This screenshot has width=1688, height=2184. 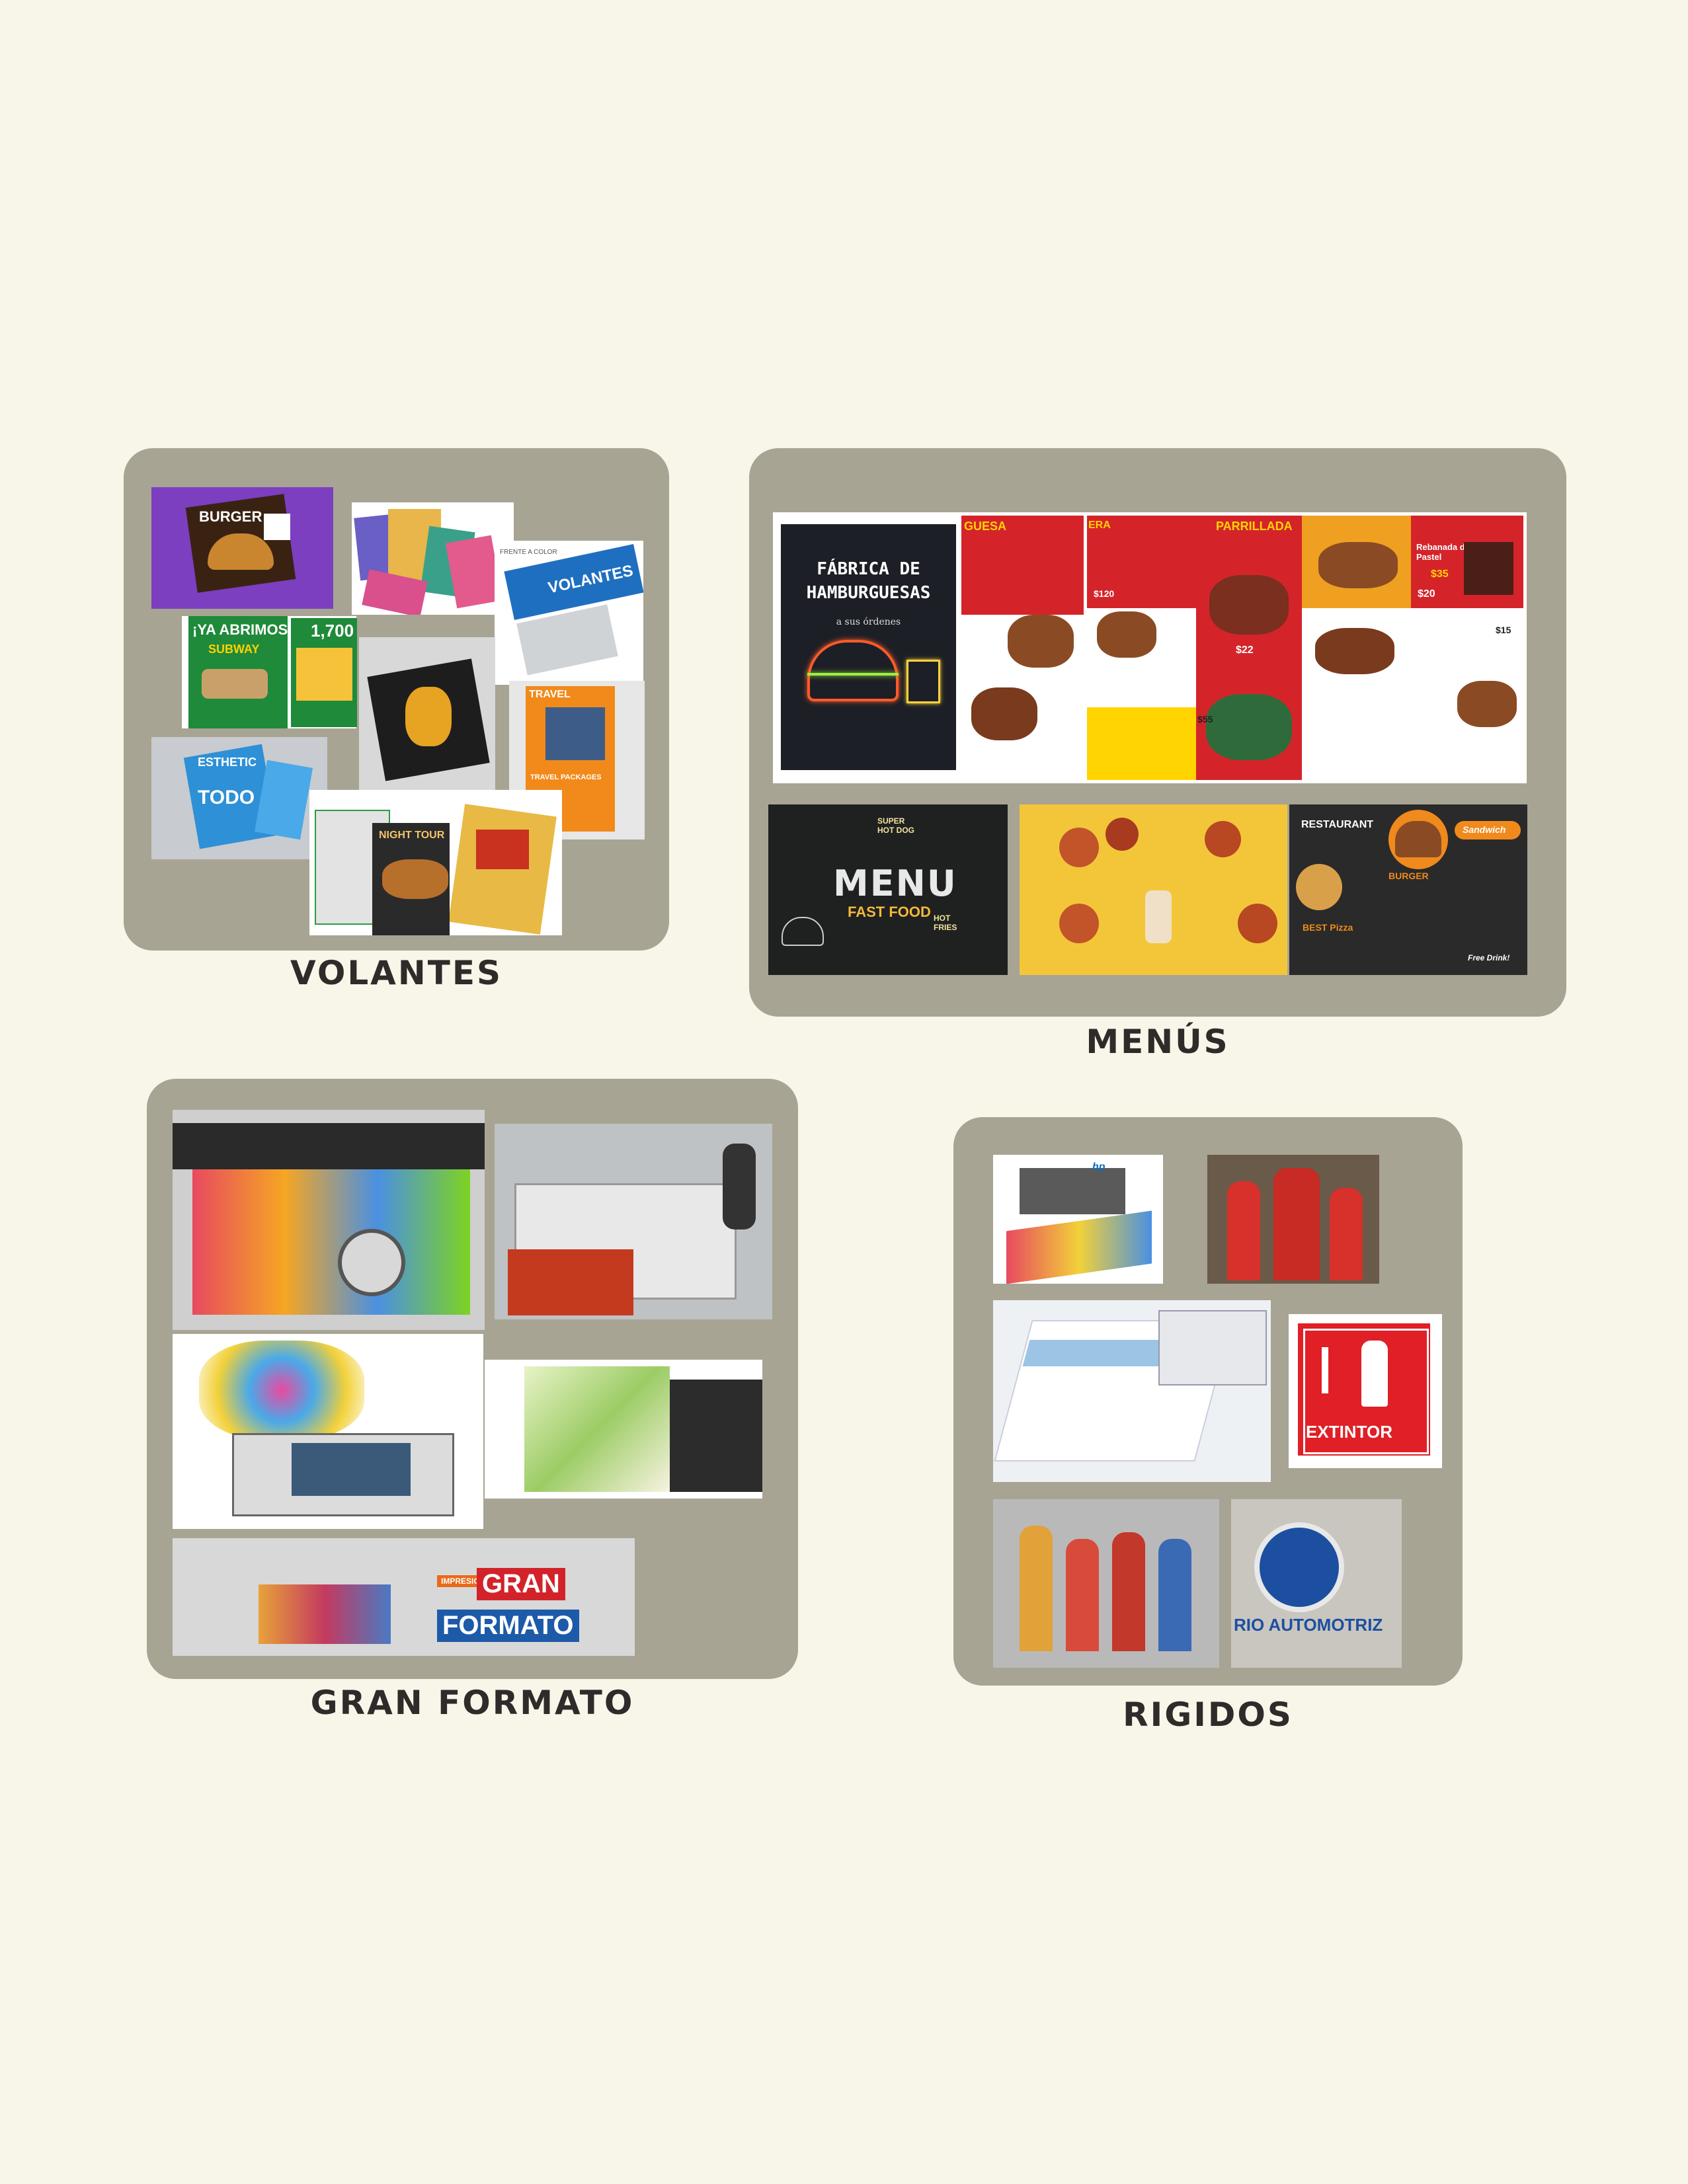 I want to click on rigid-boards-image, so click(x=1132, y=1391).